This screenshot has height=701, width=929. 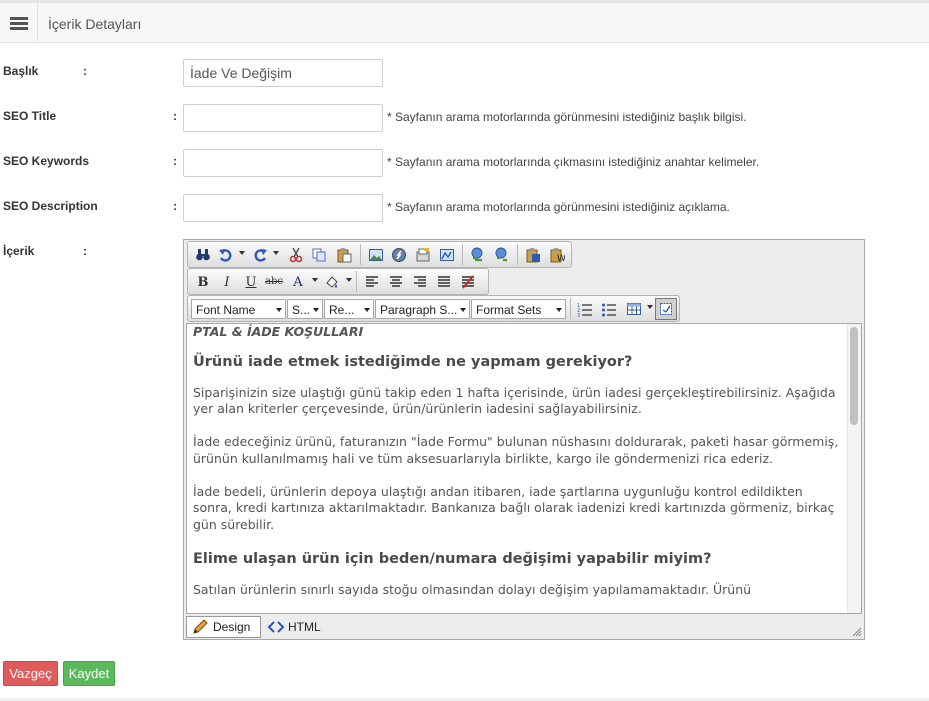 I want to click on paste-icon, so click(x=344, y=255).